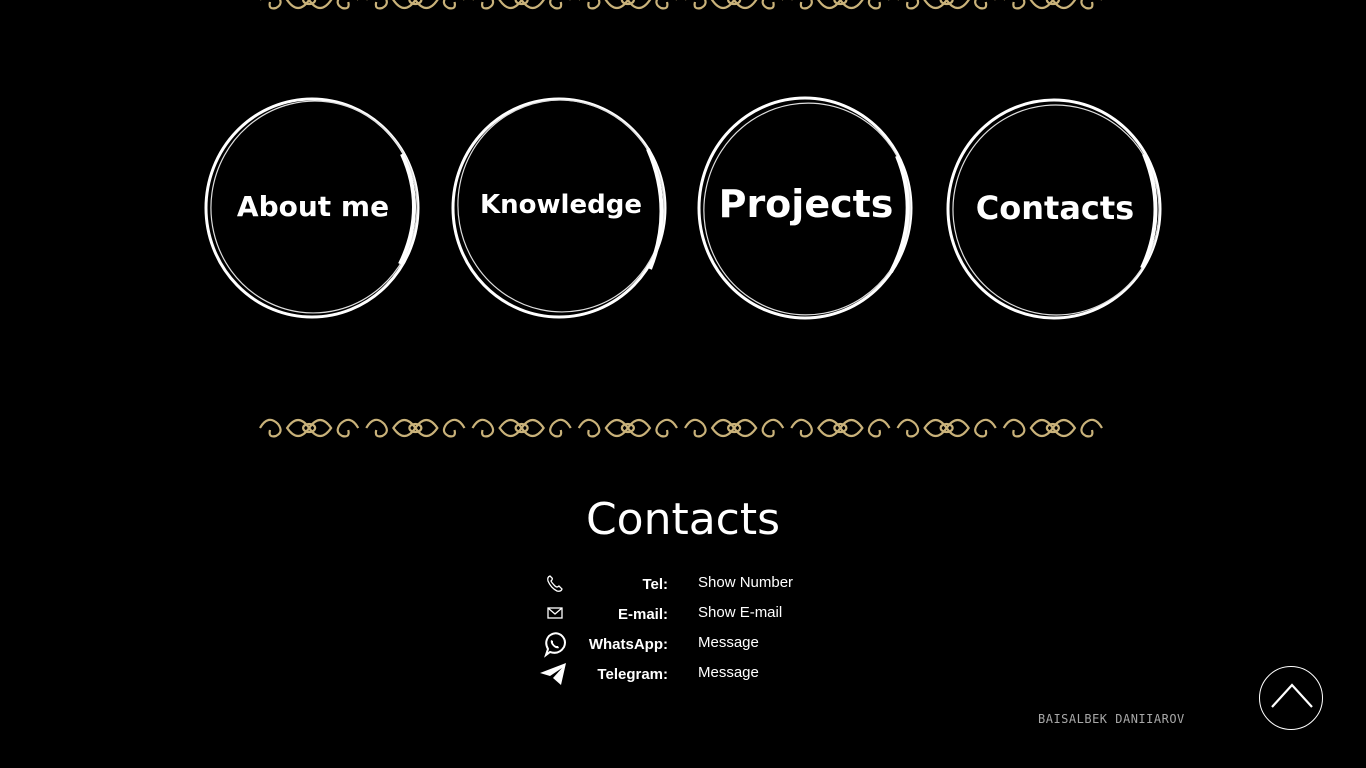 The height and width of the screenshot is (768, 1366). Describe the element at coordinates (555, 583) in the screenshot. I see `phone-icon` at that location.